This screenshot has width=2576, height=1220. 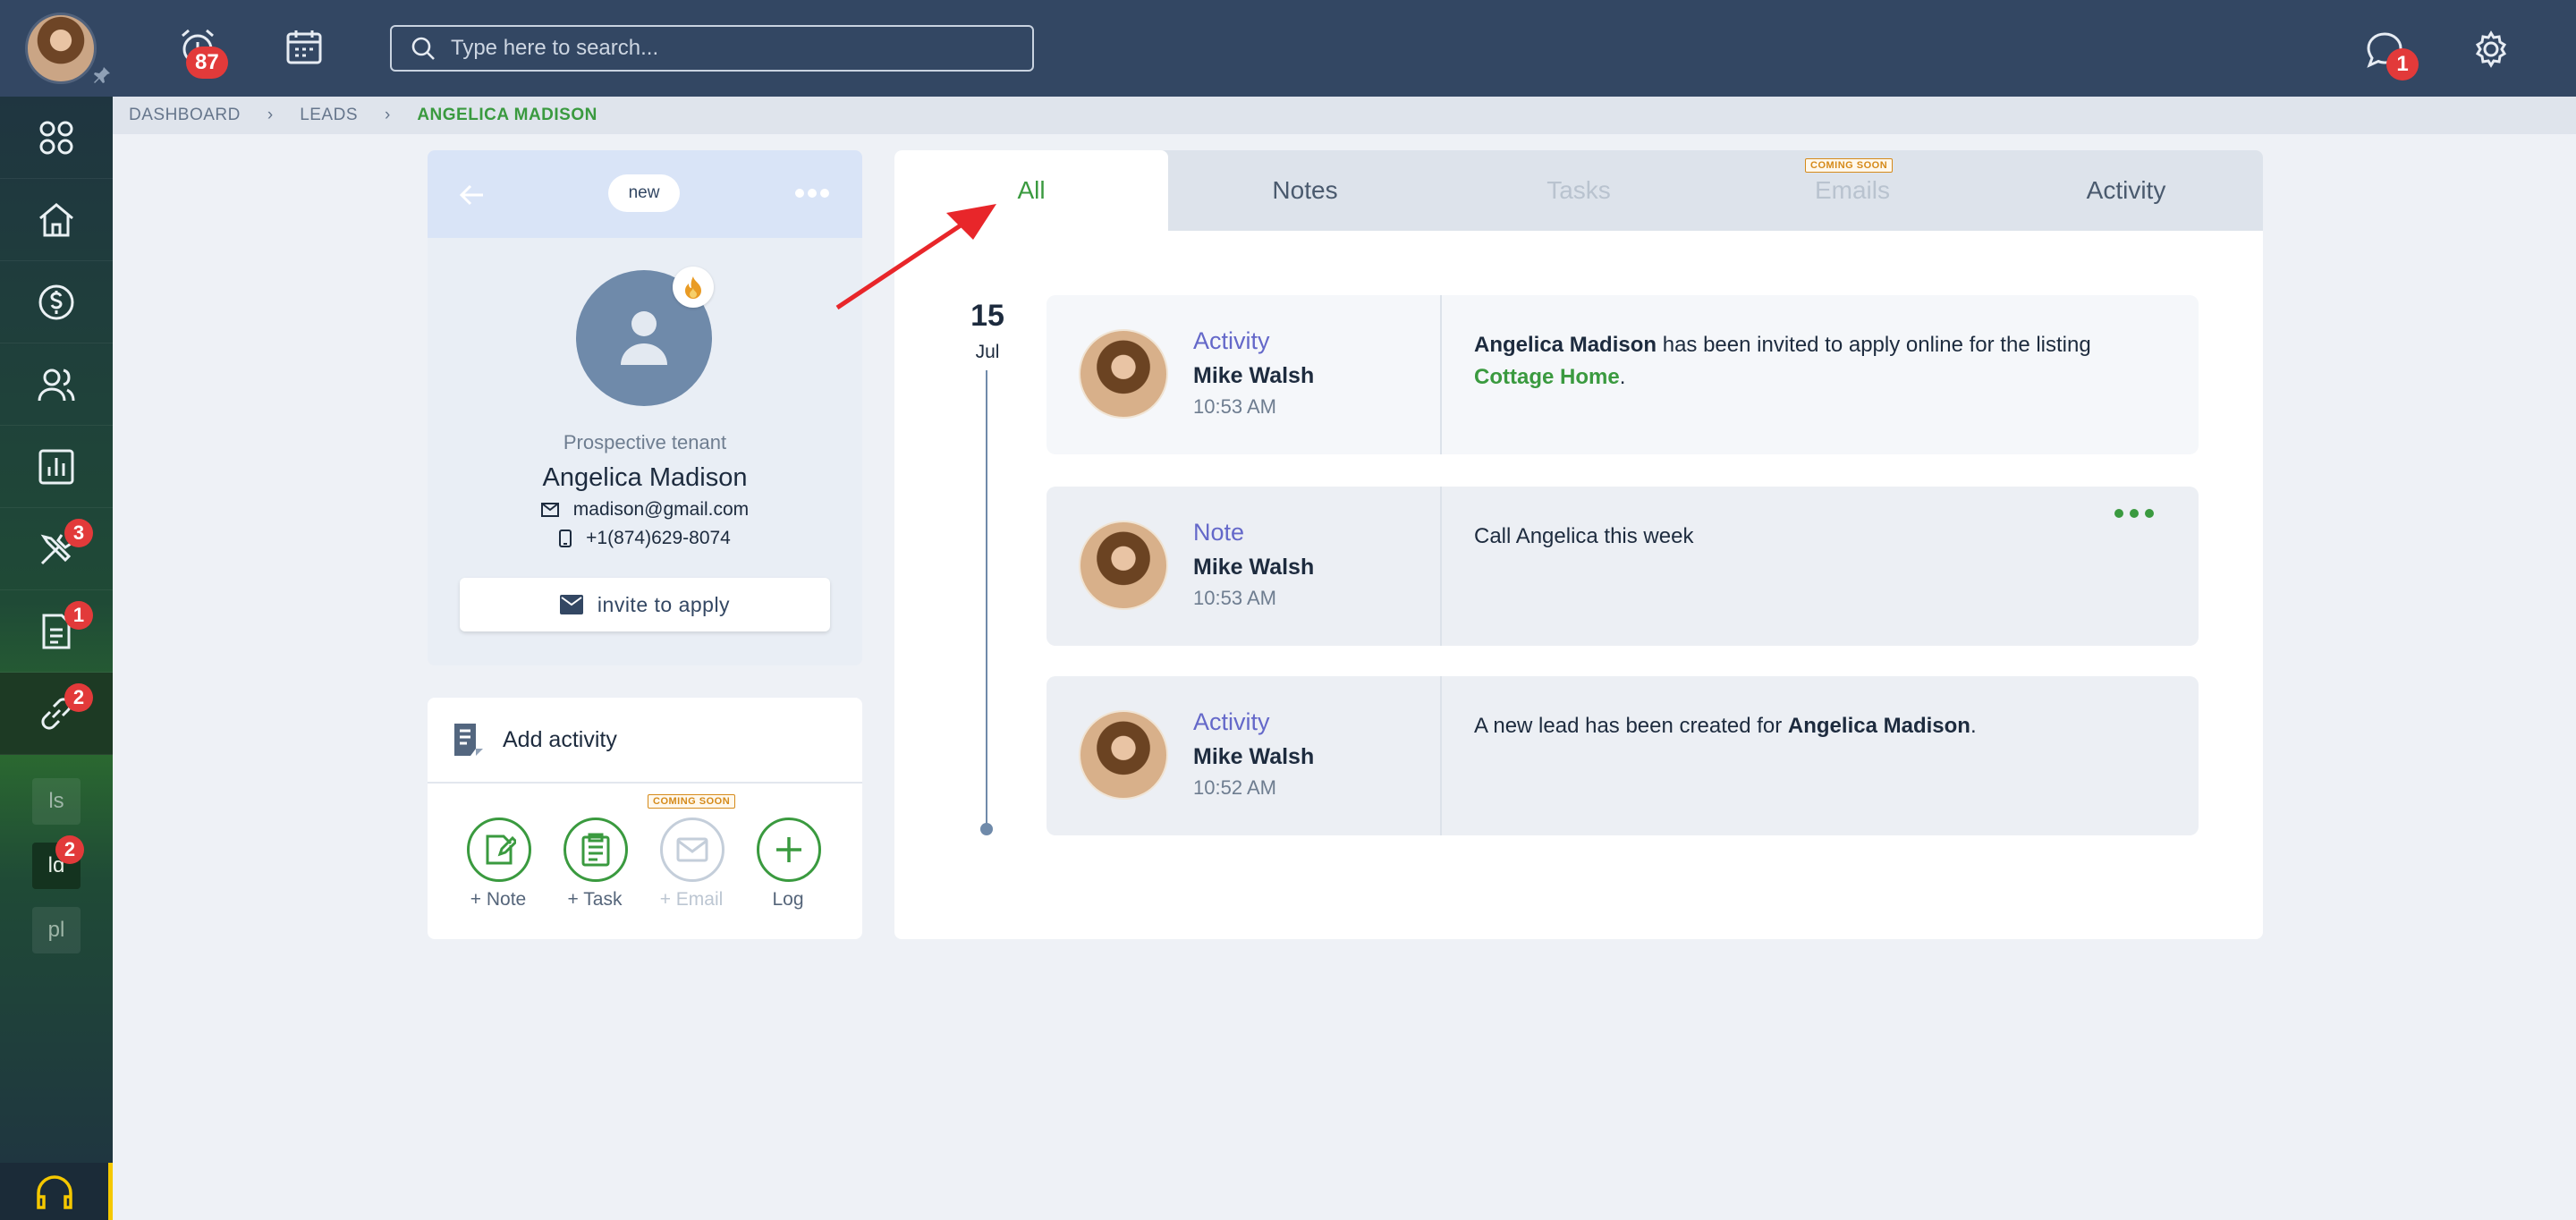 I want to click on entry-text: Call Angelica this week, so click(x=1584, y=536).